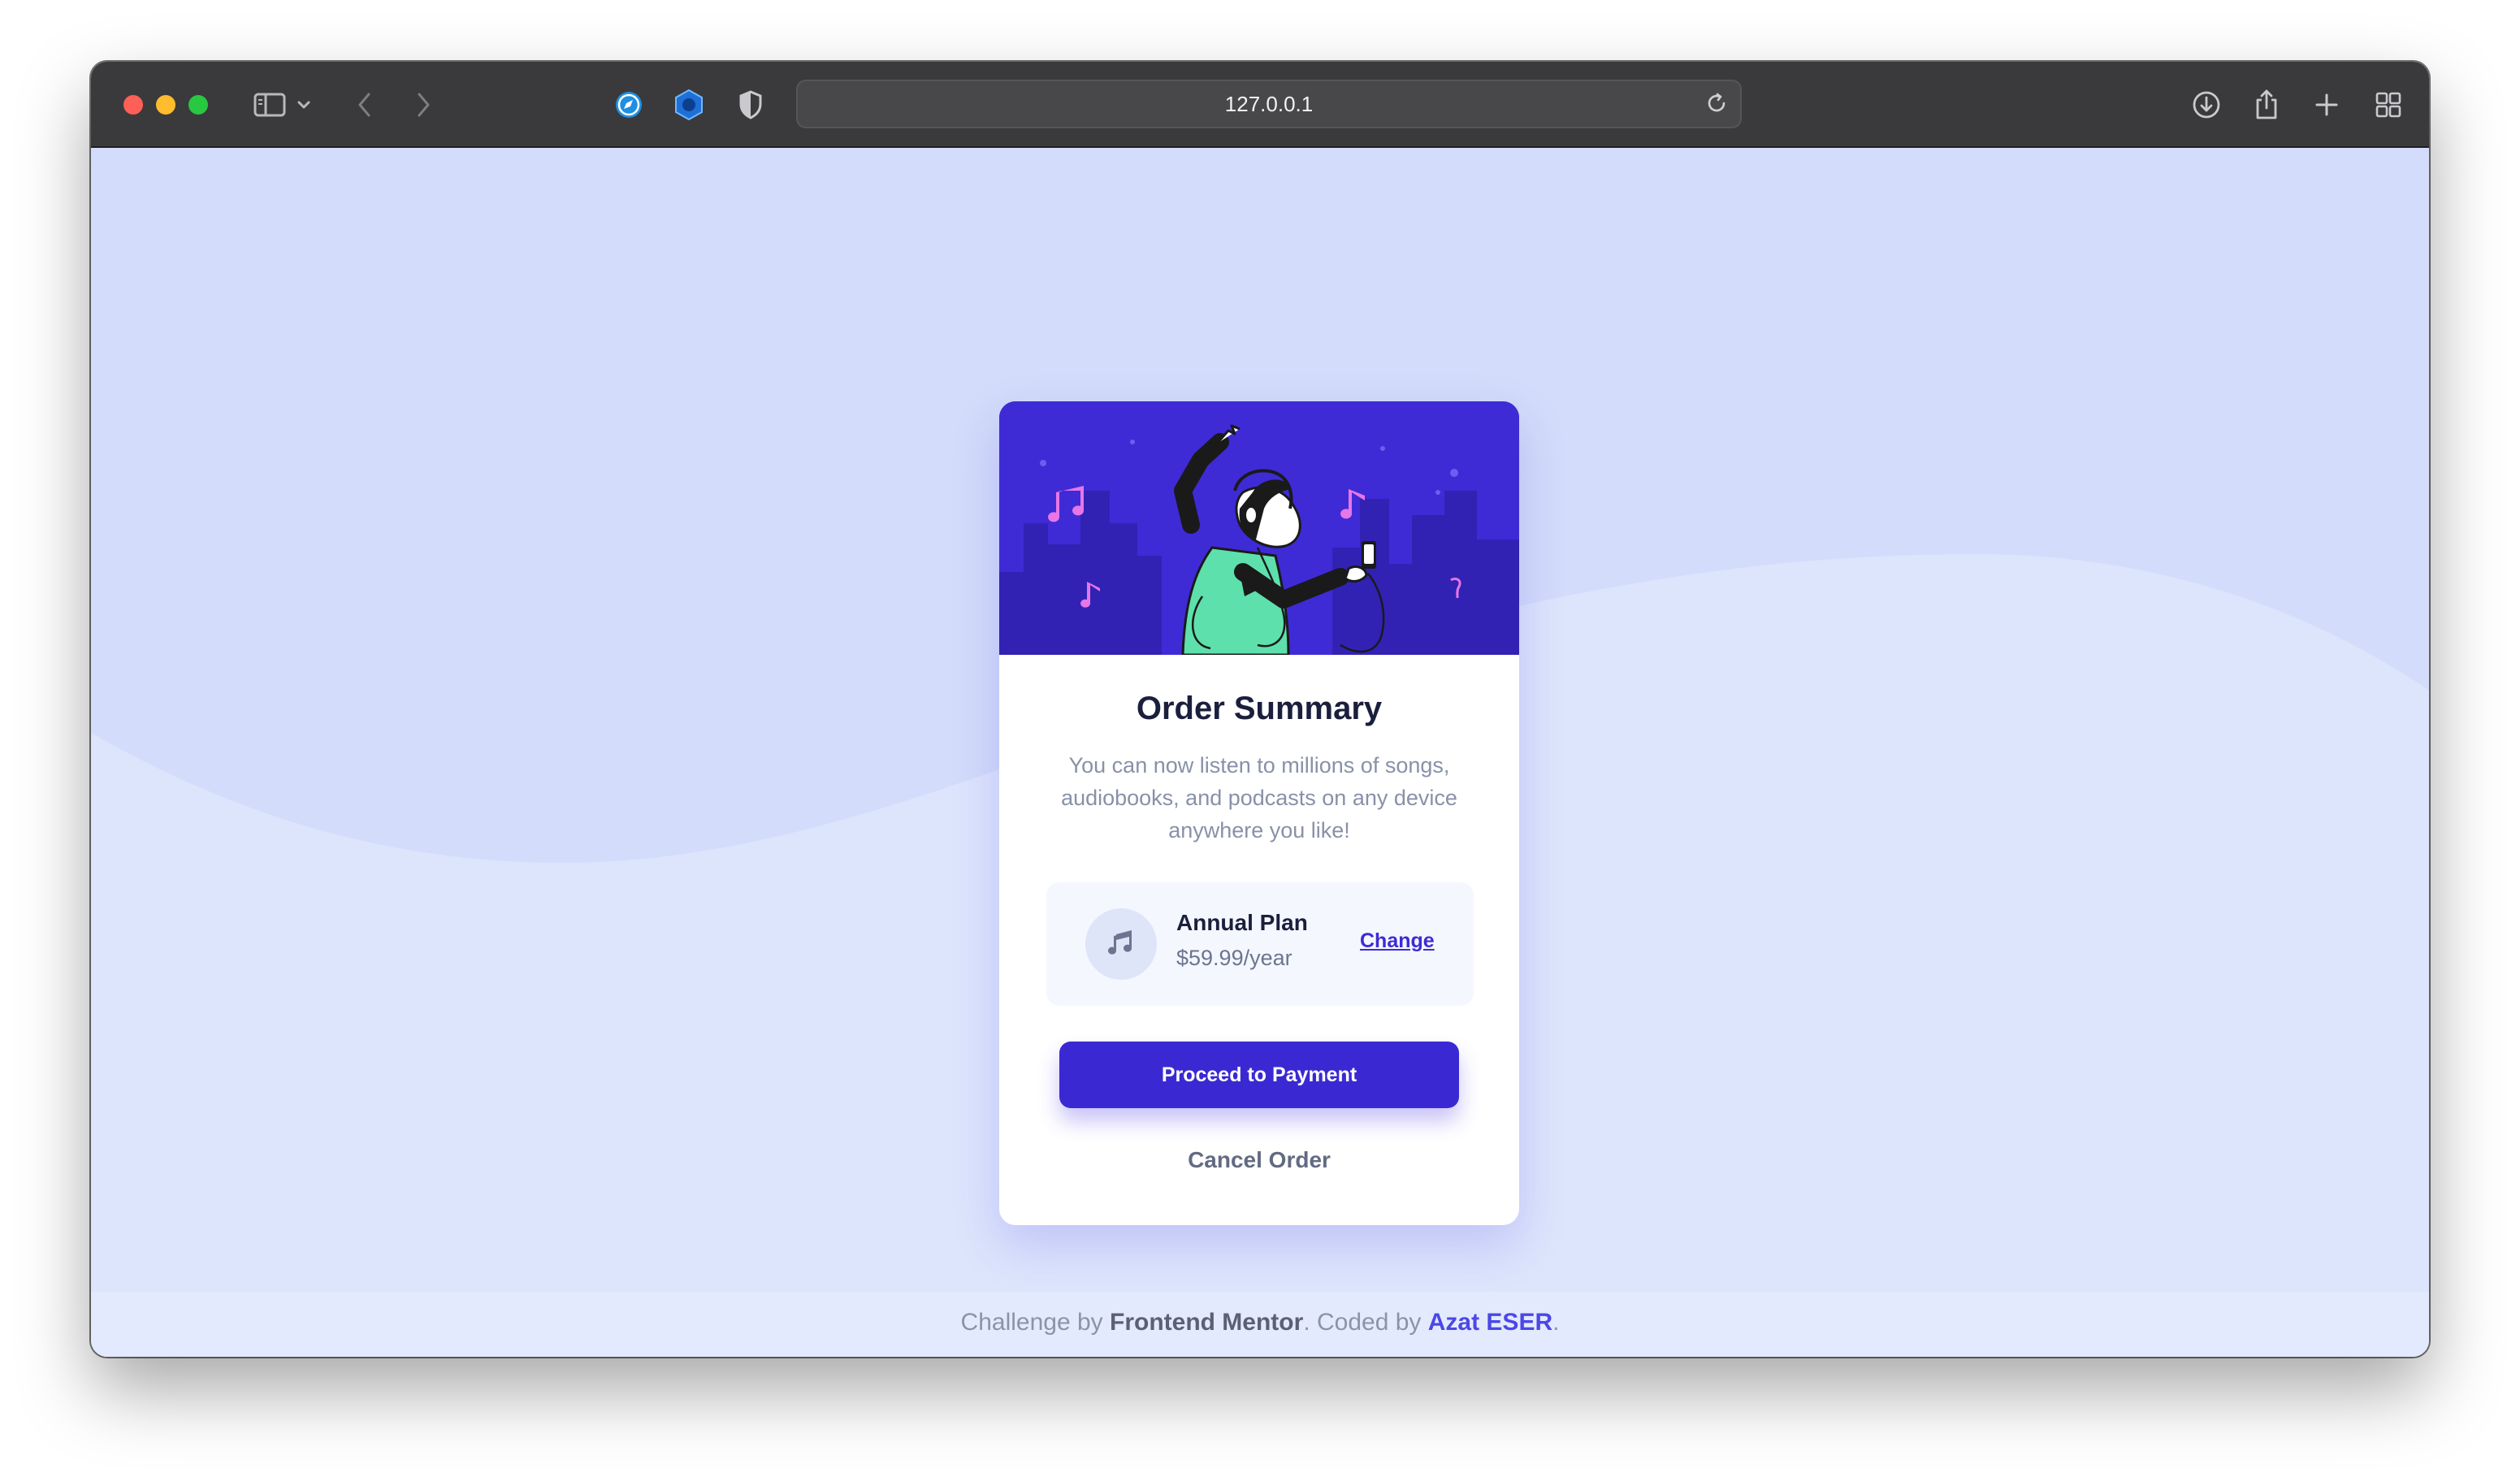  I want to click on browser-toolbar: 127.0.0.1, so click(1260, 105).